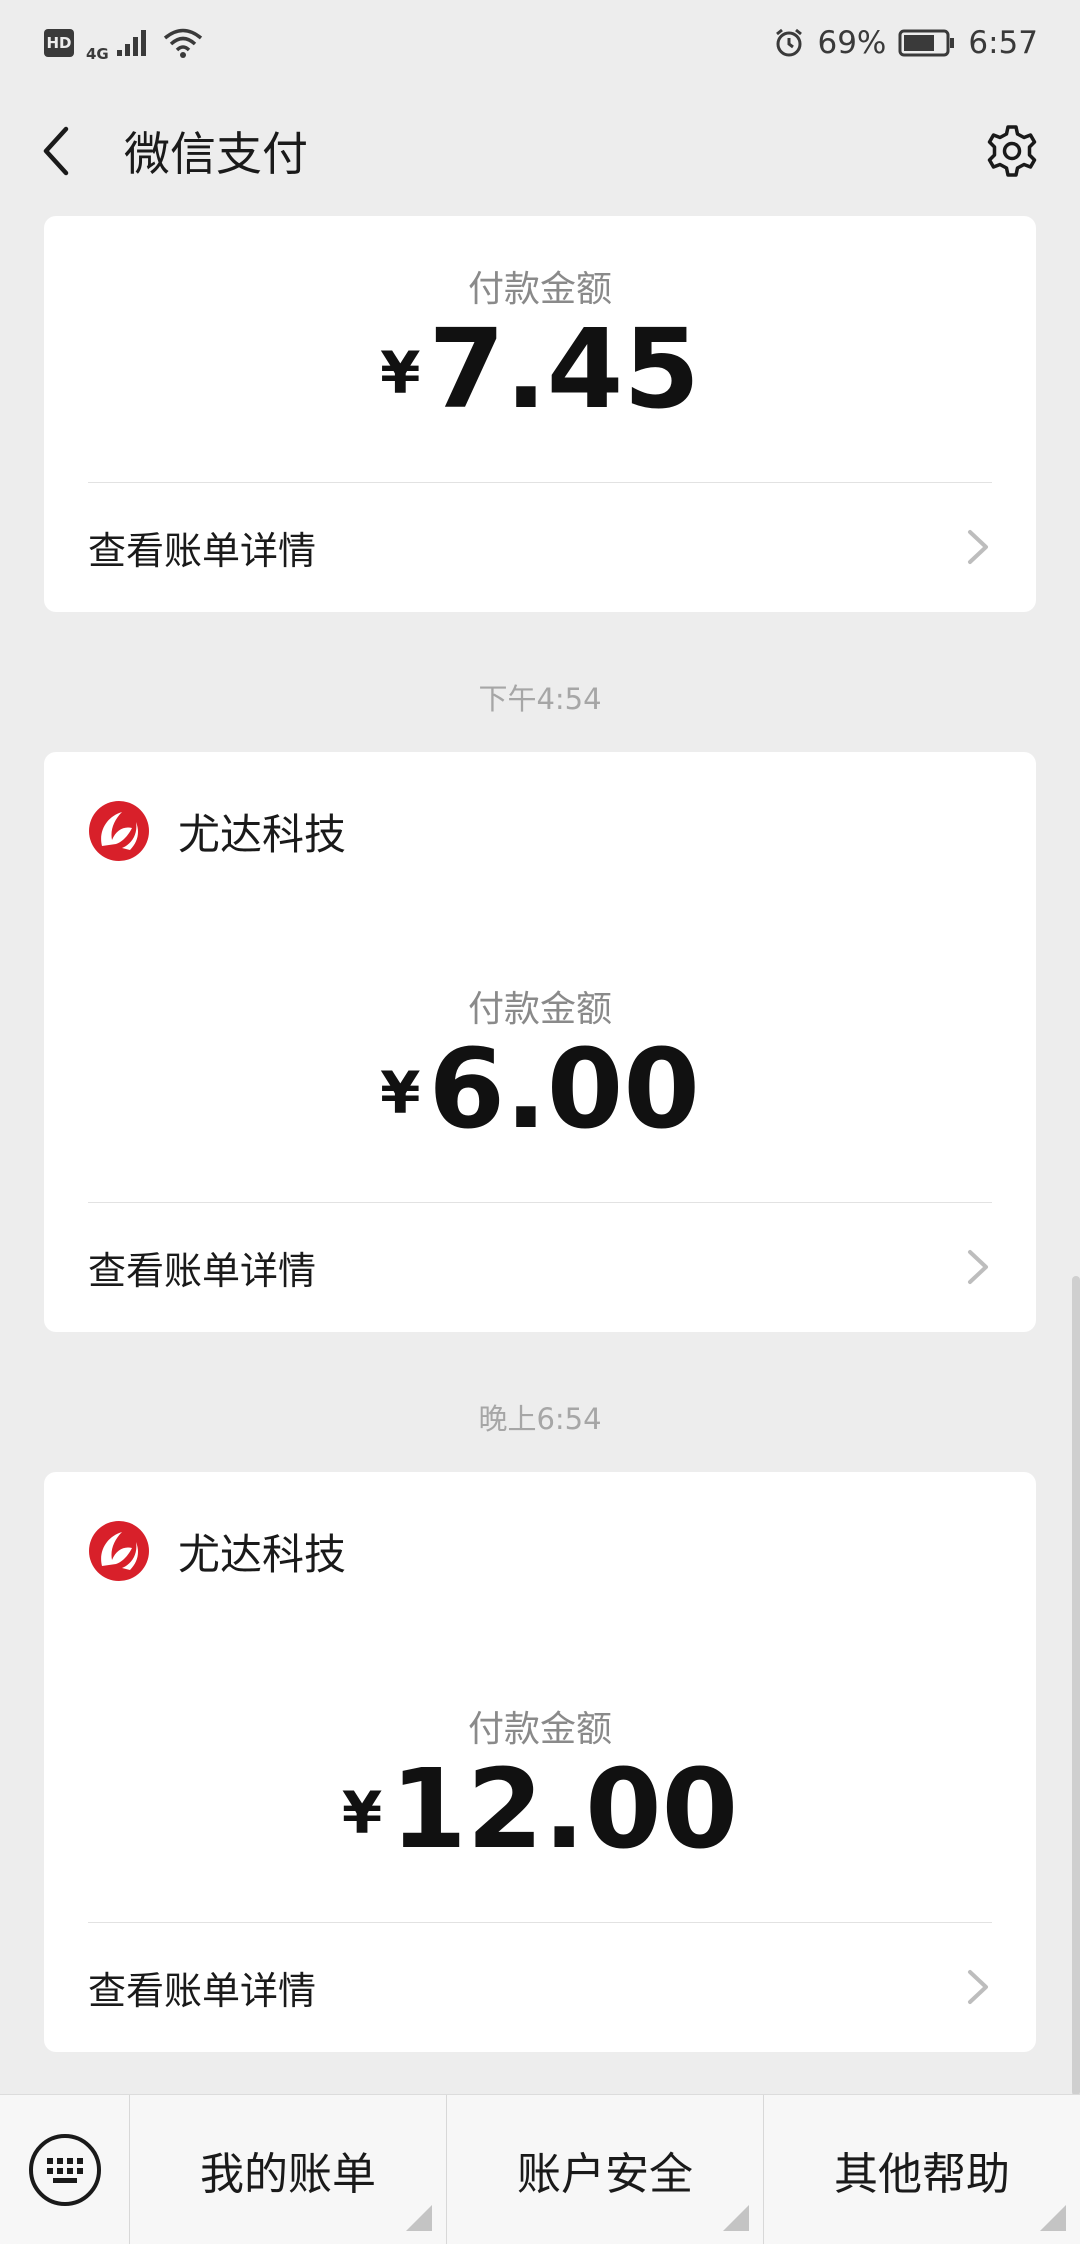  What do you see at coordinates (131, 43) in the screenshot?
I see `signal-icon` at bounding box center [131, 43].